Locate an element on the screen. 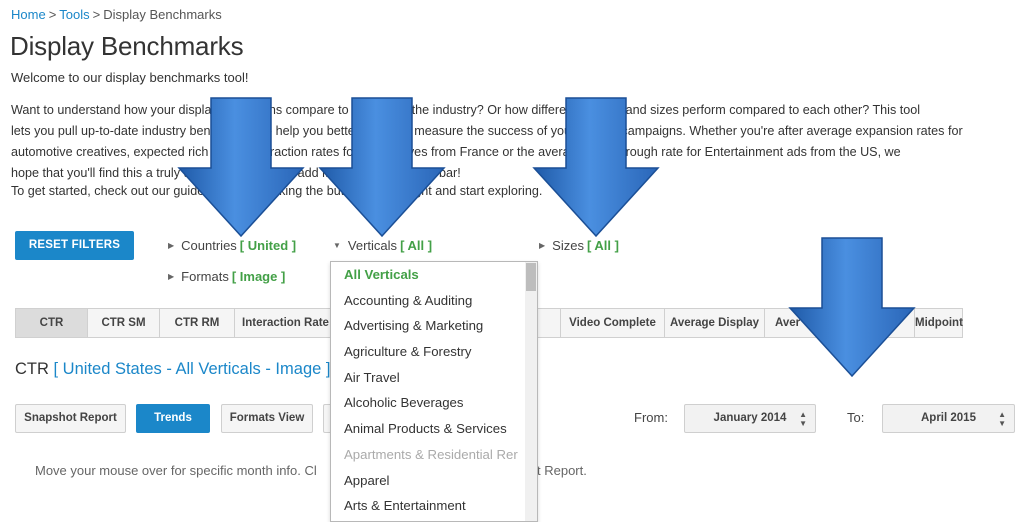 The height and width of the screenshot is (522, 1024). to-month-select: April 2015 ▲ ▼ is located at coordinates (948, 418).